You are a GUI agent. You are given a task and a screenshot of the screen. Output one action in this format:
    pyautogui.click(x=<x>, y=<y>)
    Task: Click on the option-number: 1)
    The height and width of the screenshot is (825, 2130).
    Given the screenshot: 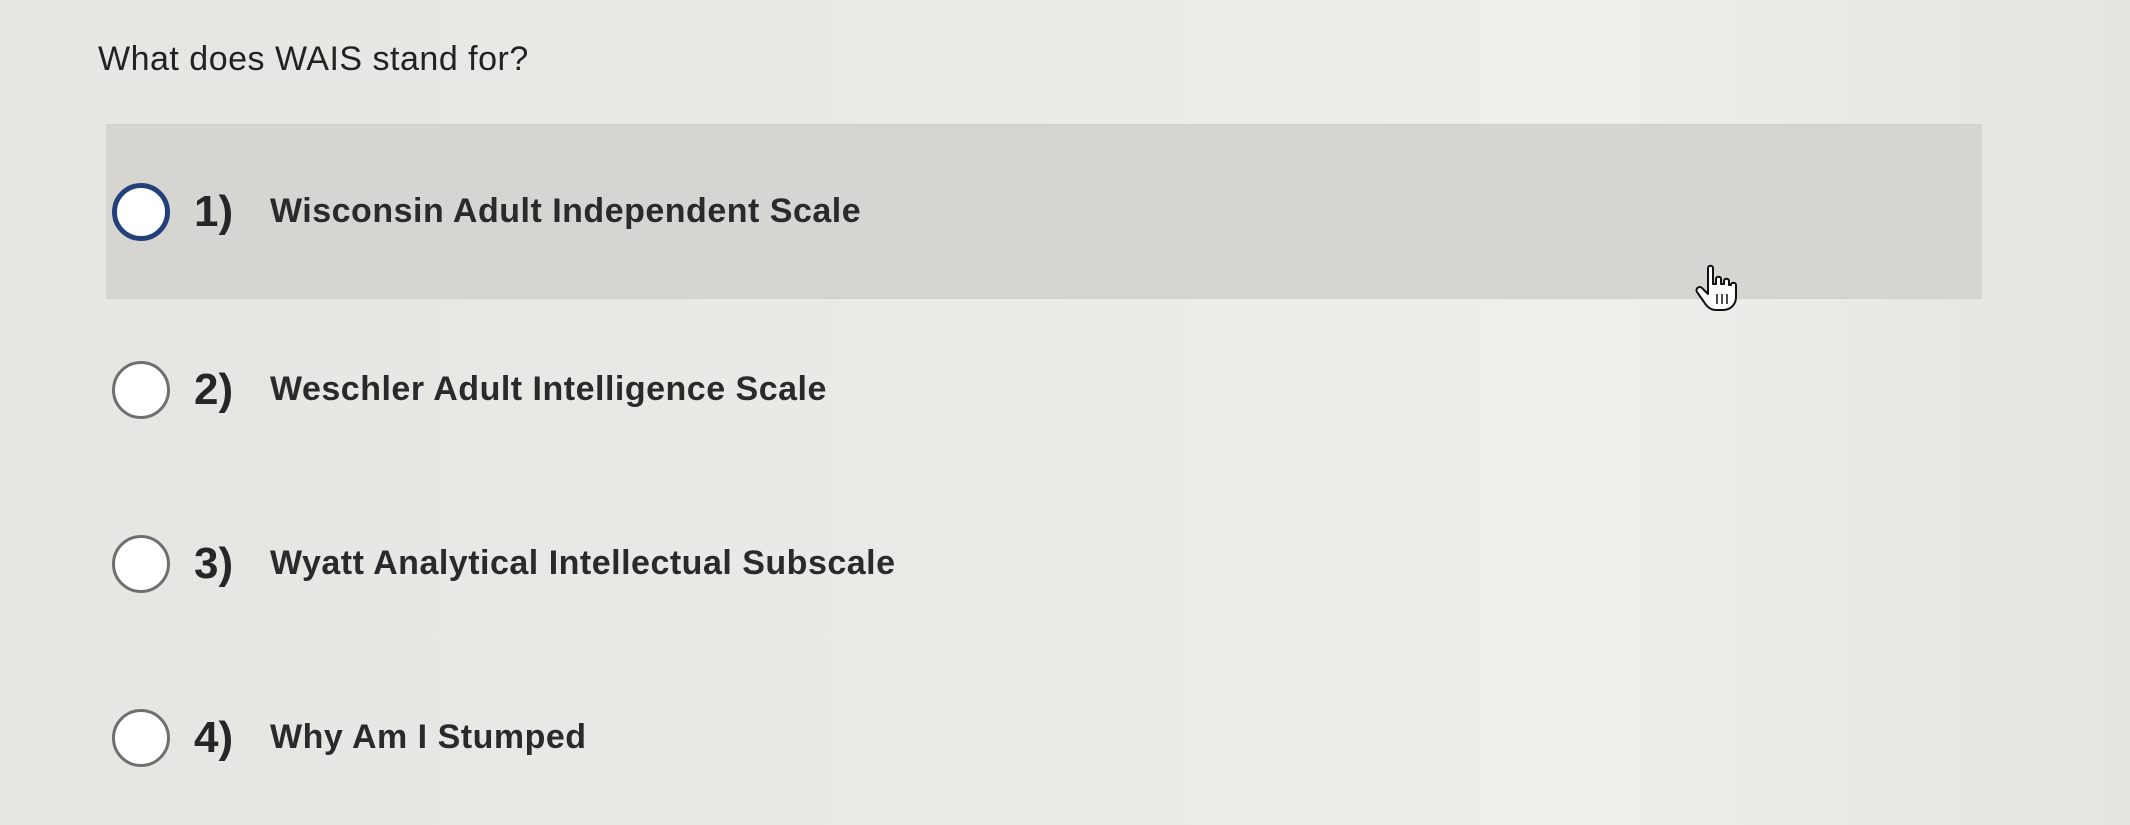 What is the action you would take?
    pyautogui.click(x=214, y=211)
    